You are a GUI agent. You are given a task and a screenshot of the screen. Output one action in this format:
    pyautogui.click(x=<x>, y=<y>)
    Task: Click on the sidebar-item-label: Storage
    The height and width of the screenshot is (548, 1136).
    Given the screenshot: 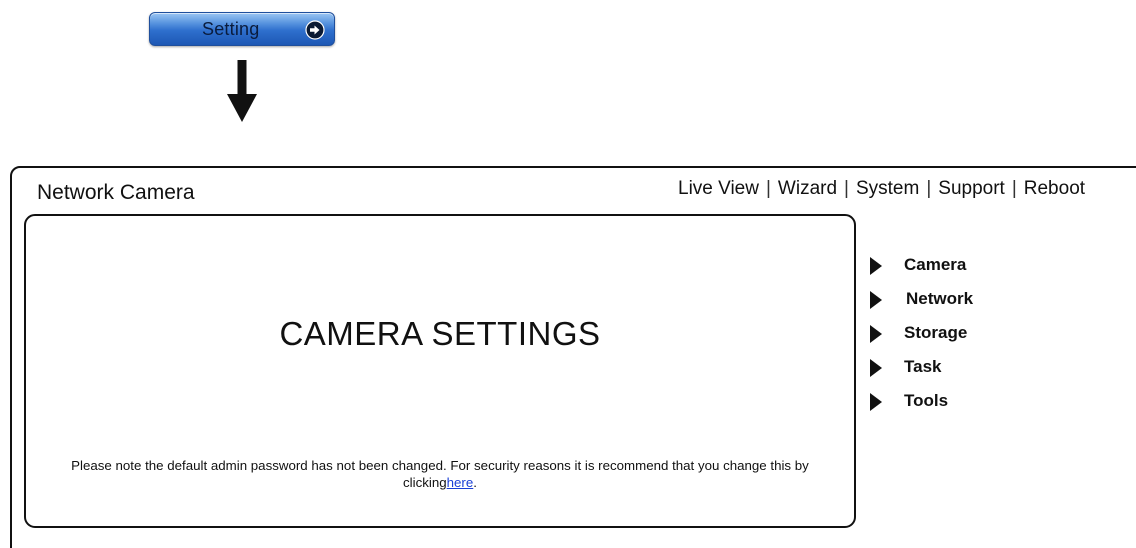 What is the action you would take?
    pyautogui.click(x=936, y=332)
    